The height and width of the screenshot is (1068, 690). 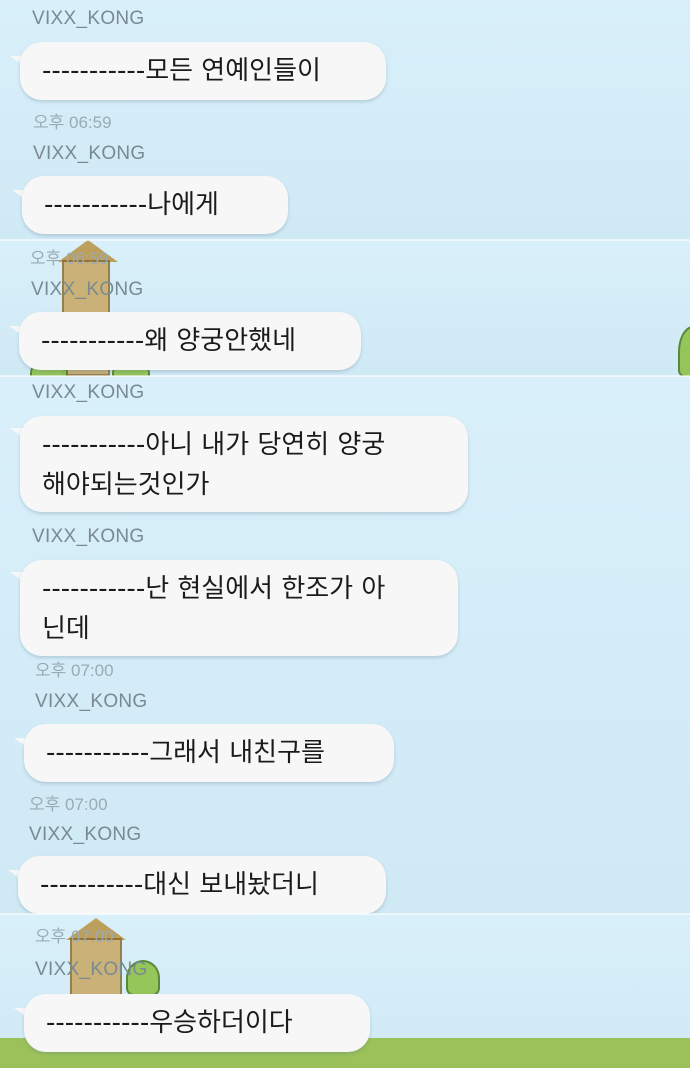 What do you see at coordinates (684, 351) in the screenshot?
I see `bush-icon` at bounding box center [684, 351].